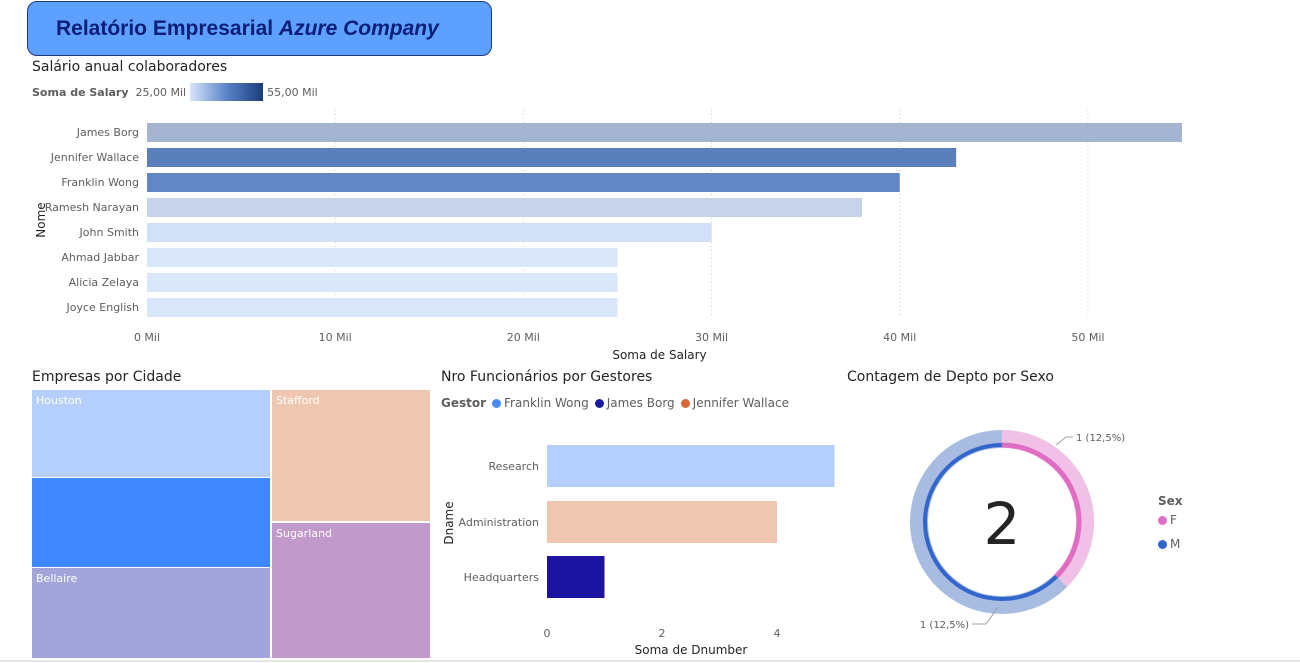 The width and height of the screenshot is (1300, 663). What do you see at coordinates (227, 92) in the screenshot?
I see `salary-legend-gradient` at bounding box center [227, 92].